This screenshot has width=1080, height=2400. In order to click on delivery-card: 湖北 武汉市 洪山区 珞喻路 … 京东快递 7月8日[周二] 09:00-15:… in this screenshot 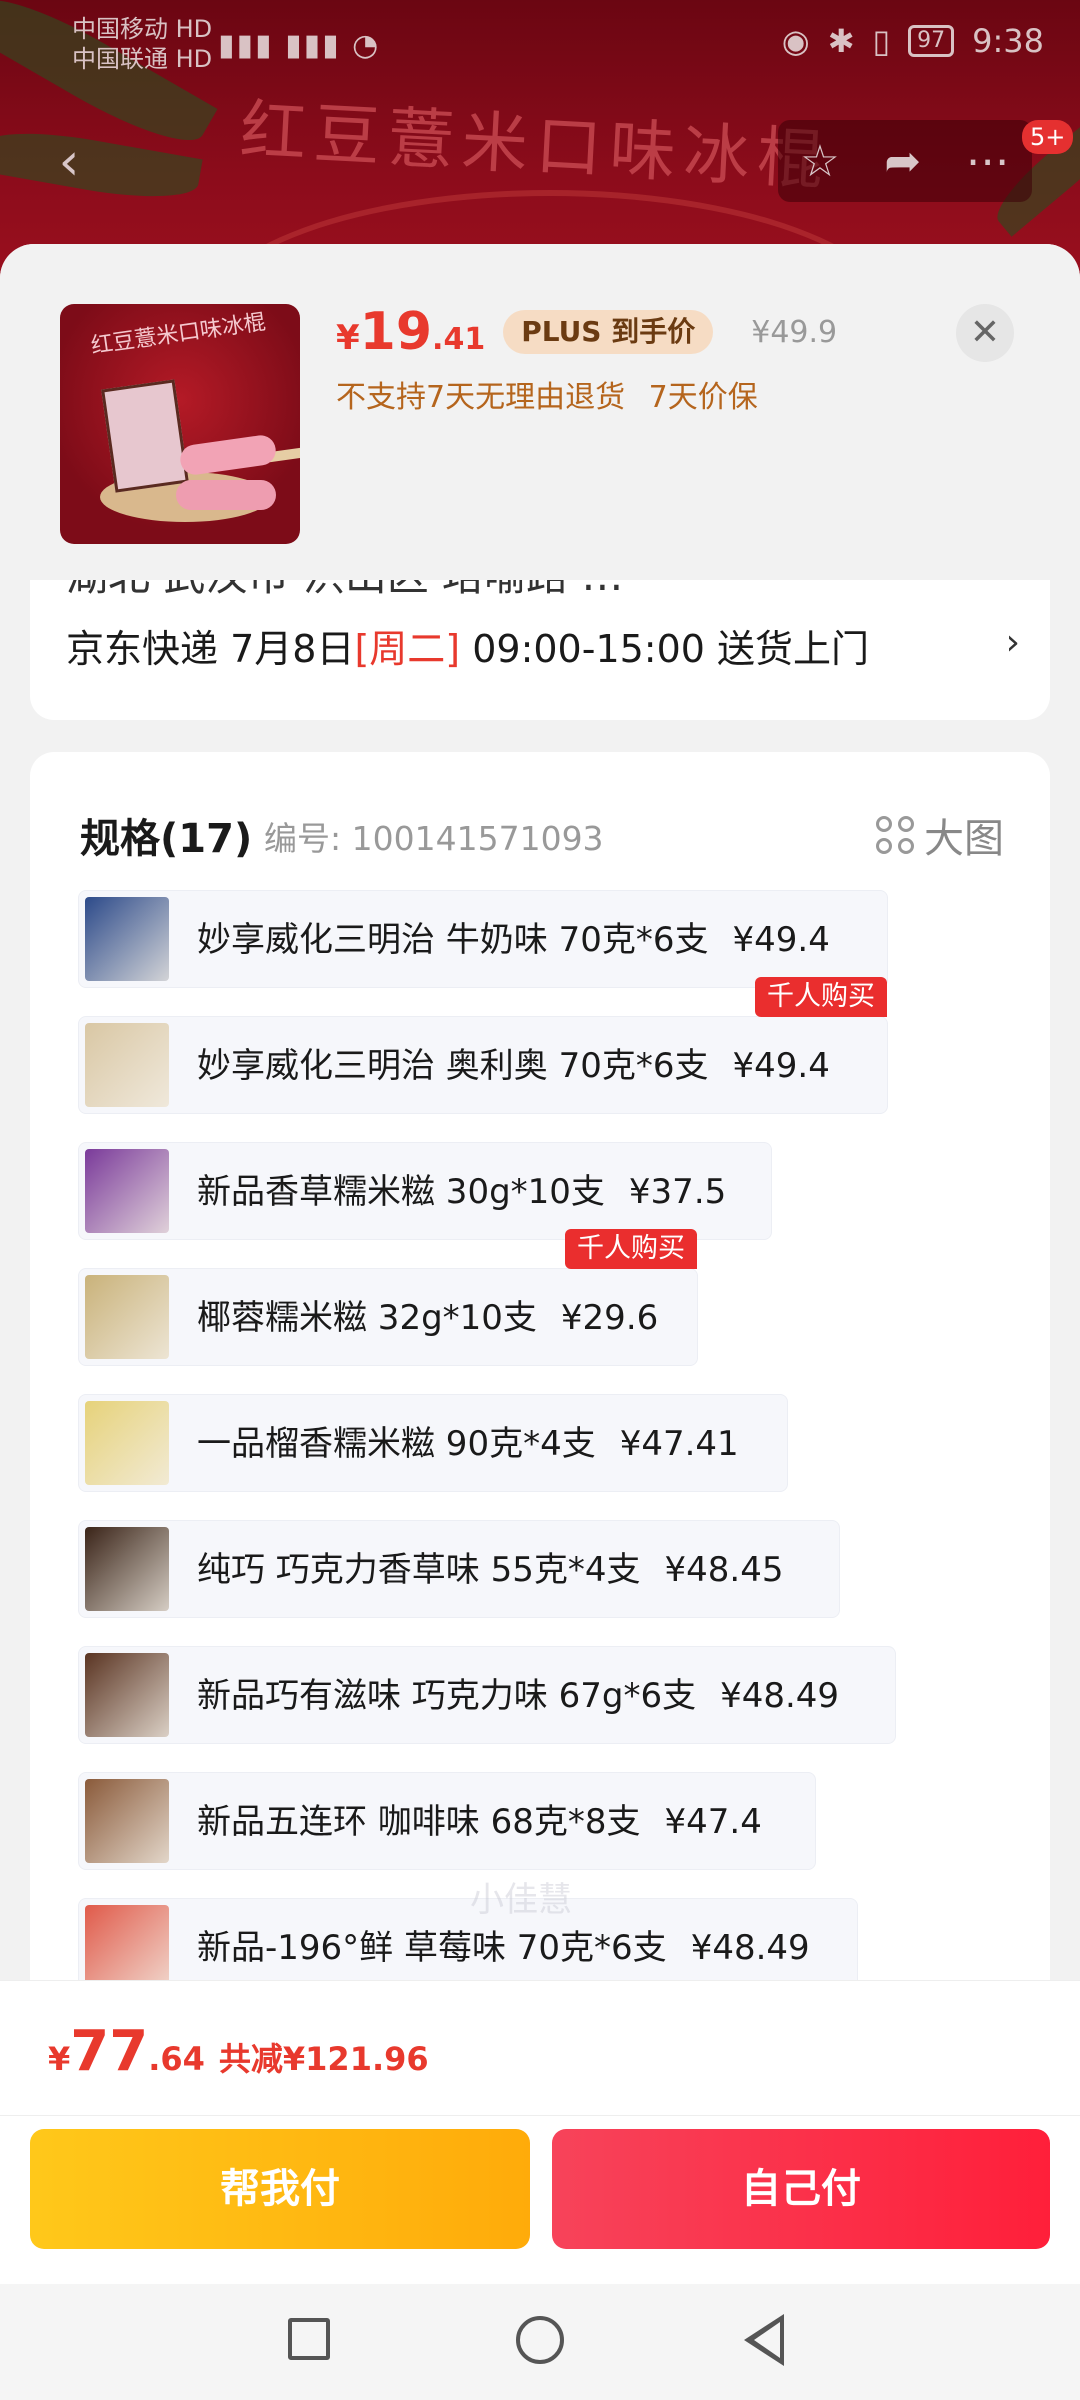, I will do `click(540, 647)`.